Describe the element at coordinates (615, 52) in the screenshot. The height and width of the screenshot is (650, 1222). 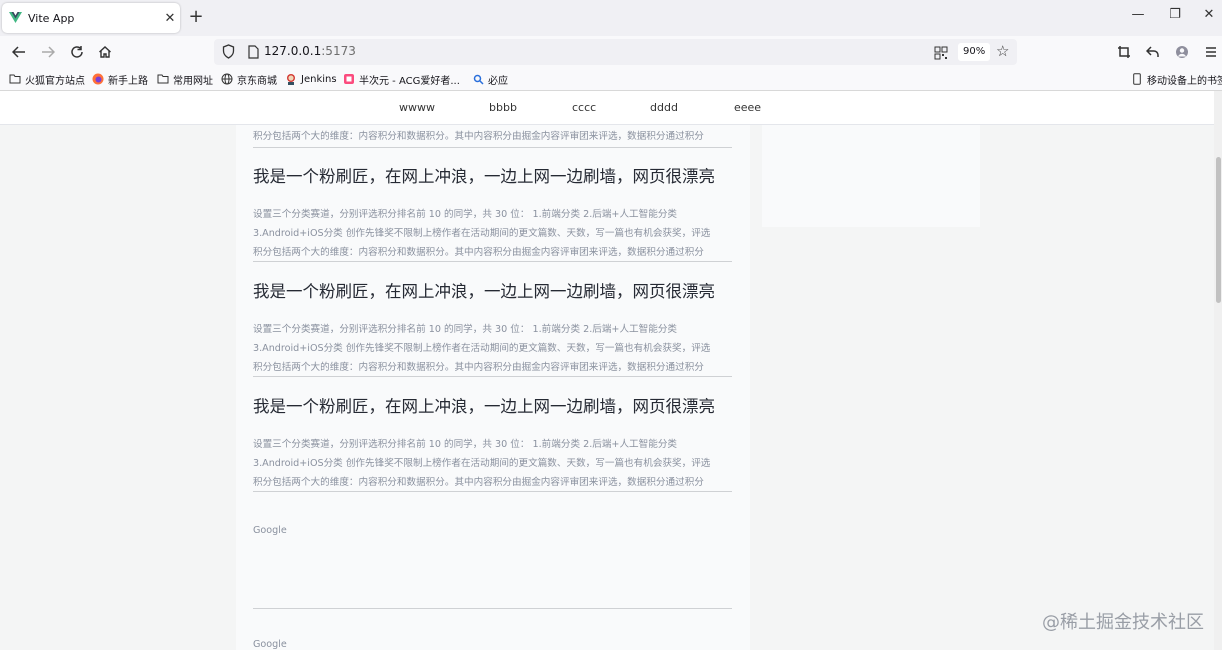
I see `address-bar: 127.0.0.1:5173 90% ☆` at that location.